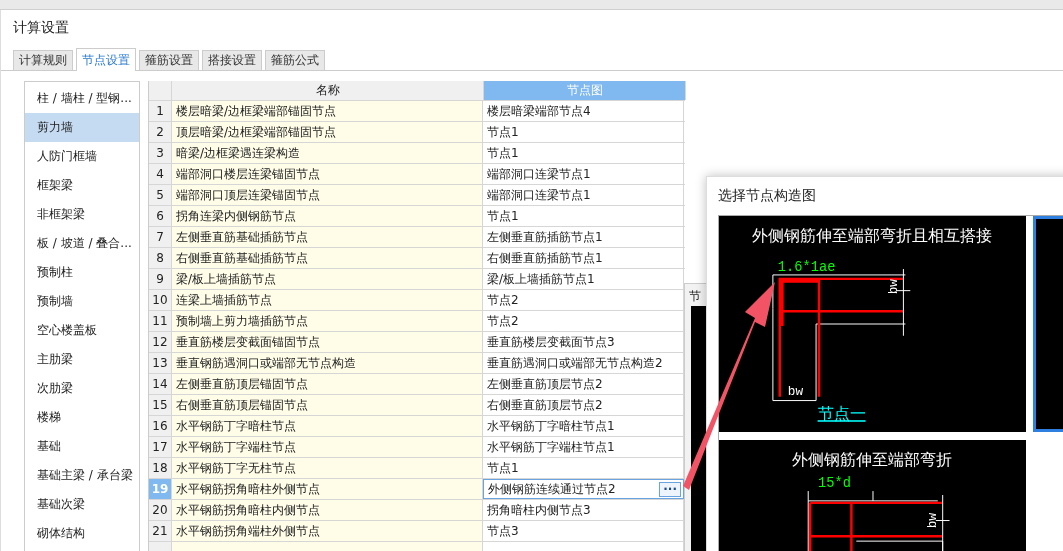 The height and width of the screenshot is (551, 1063). What do you see at coordinates (327, 132) in the screenshot?
I see `table-cell: 顶层暗梁/边框梁端部锚固节点` at bounding box center [327, 132].